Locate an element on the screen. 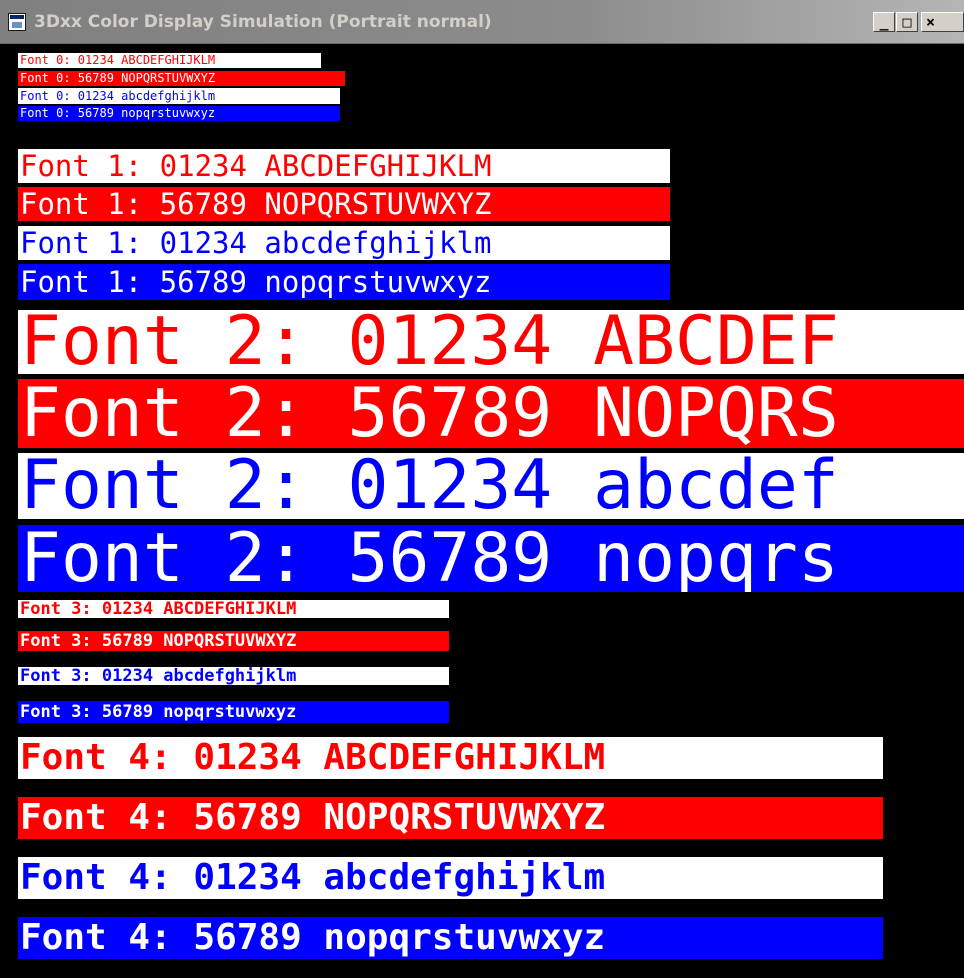 The height and width of the screenshot is (978, 964). font4-row-upper-b: Font 4: 56789 NOPQRSTUVWXYZ is located at coordinates (450, 818).